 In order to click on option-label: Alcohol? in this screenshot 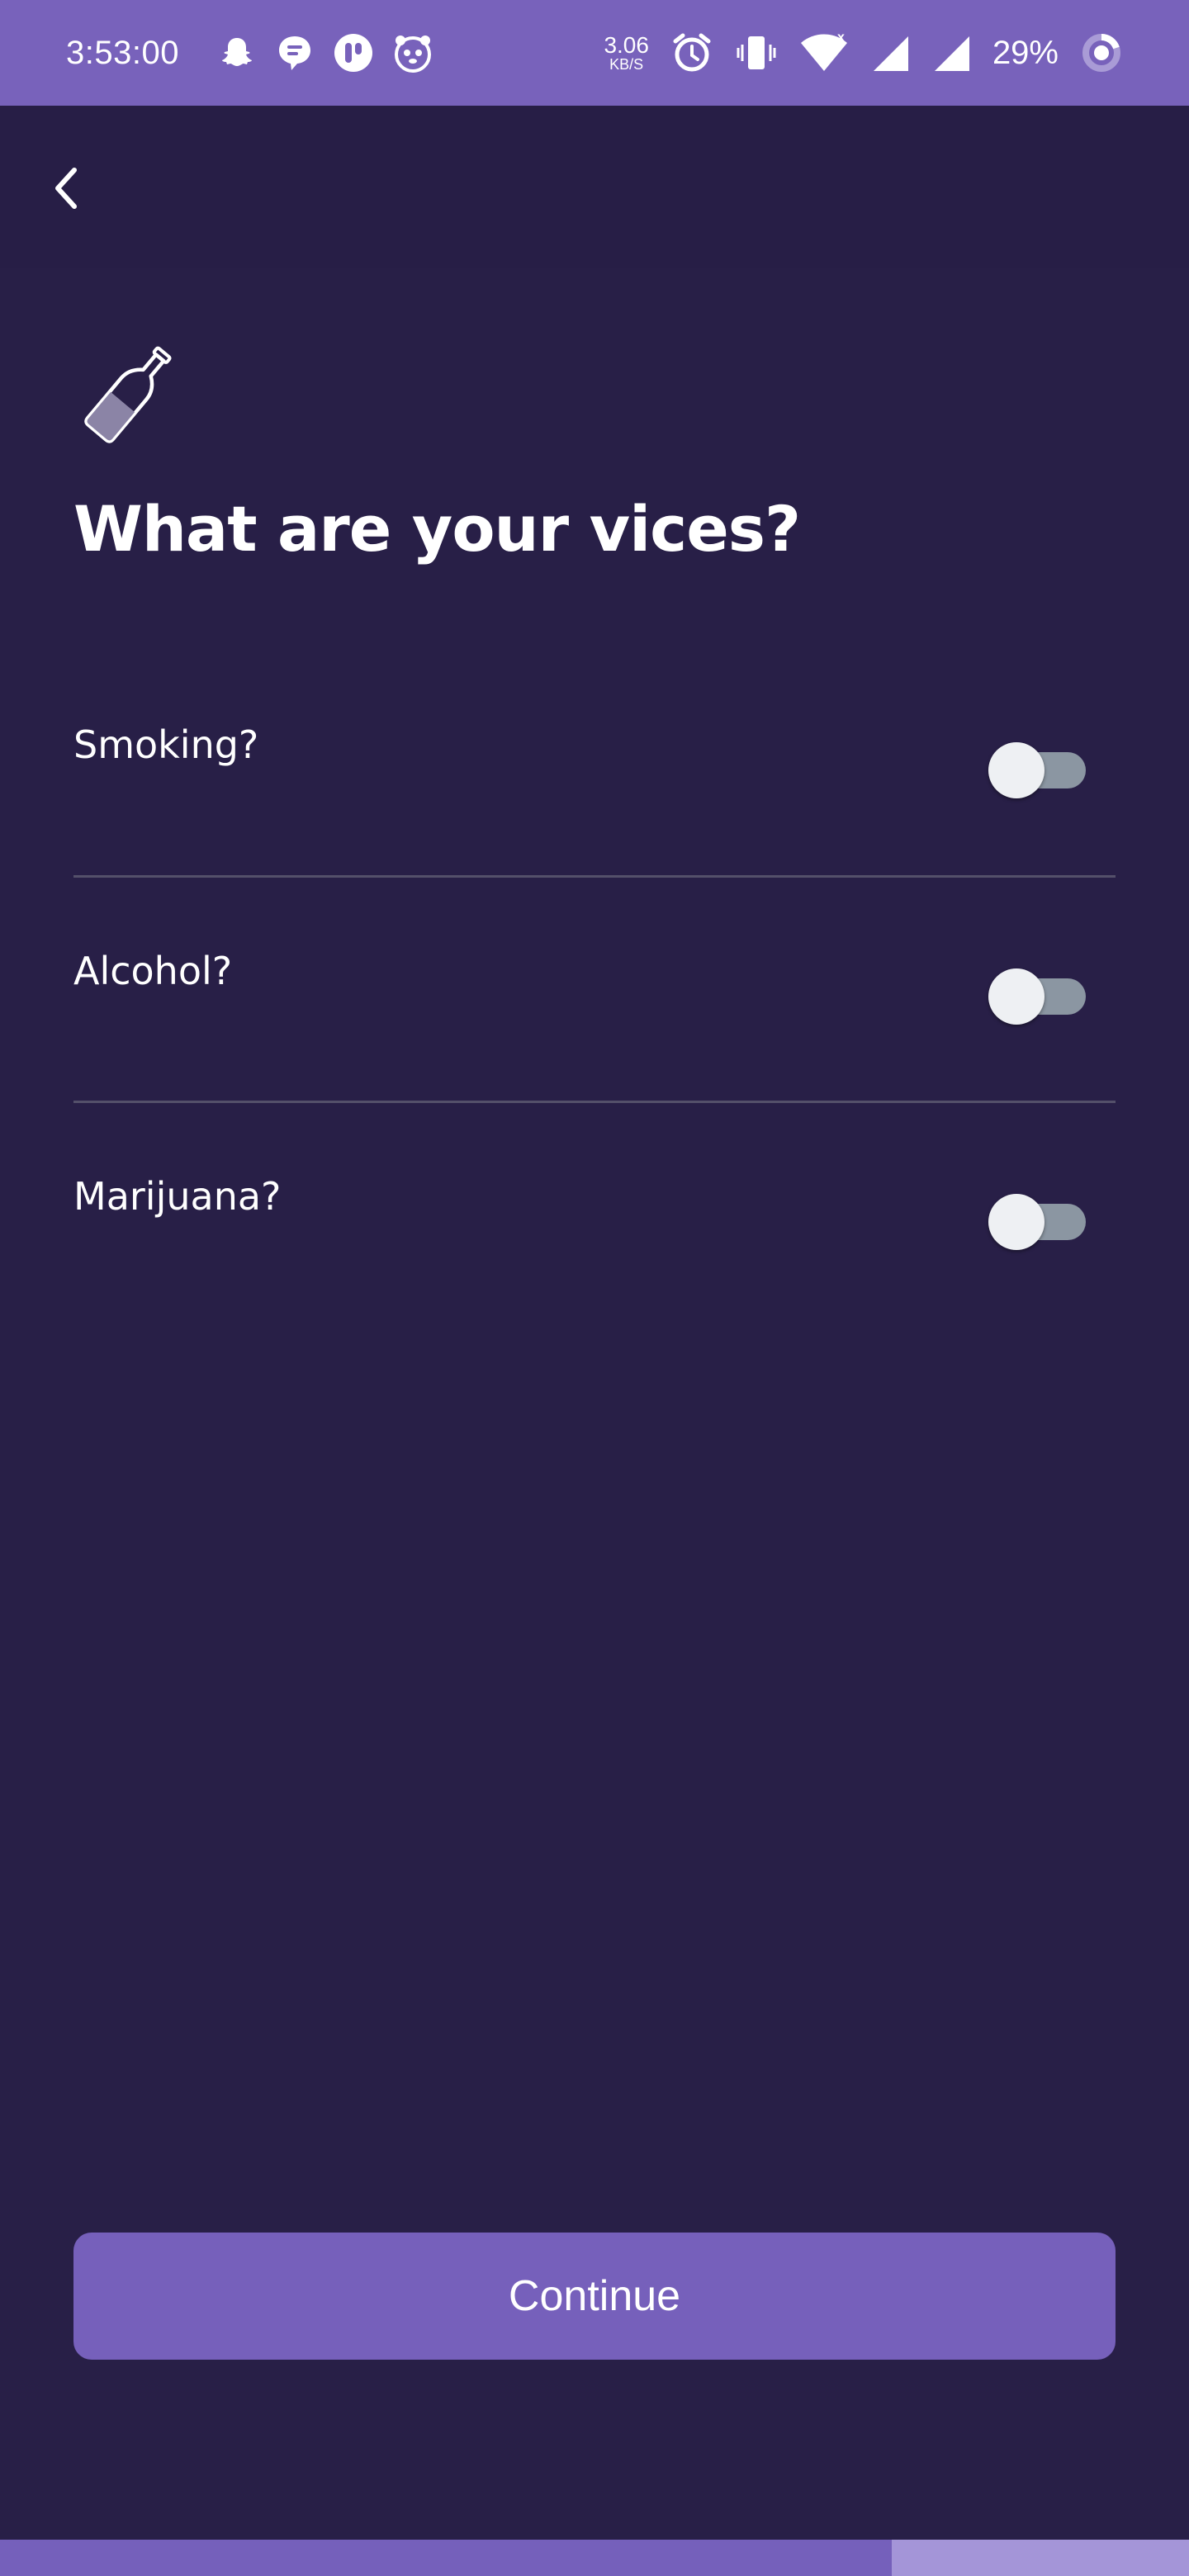, I will do `click(153, 971)`.